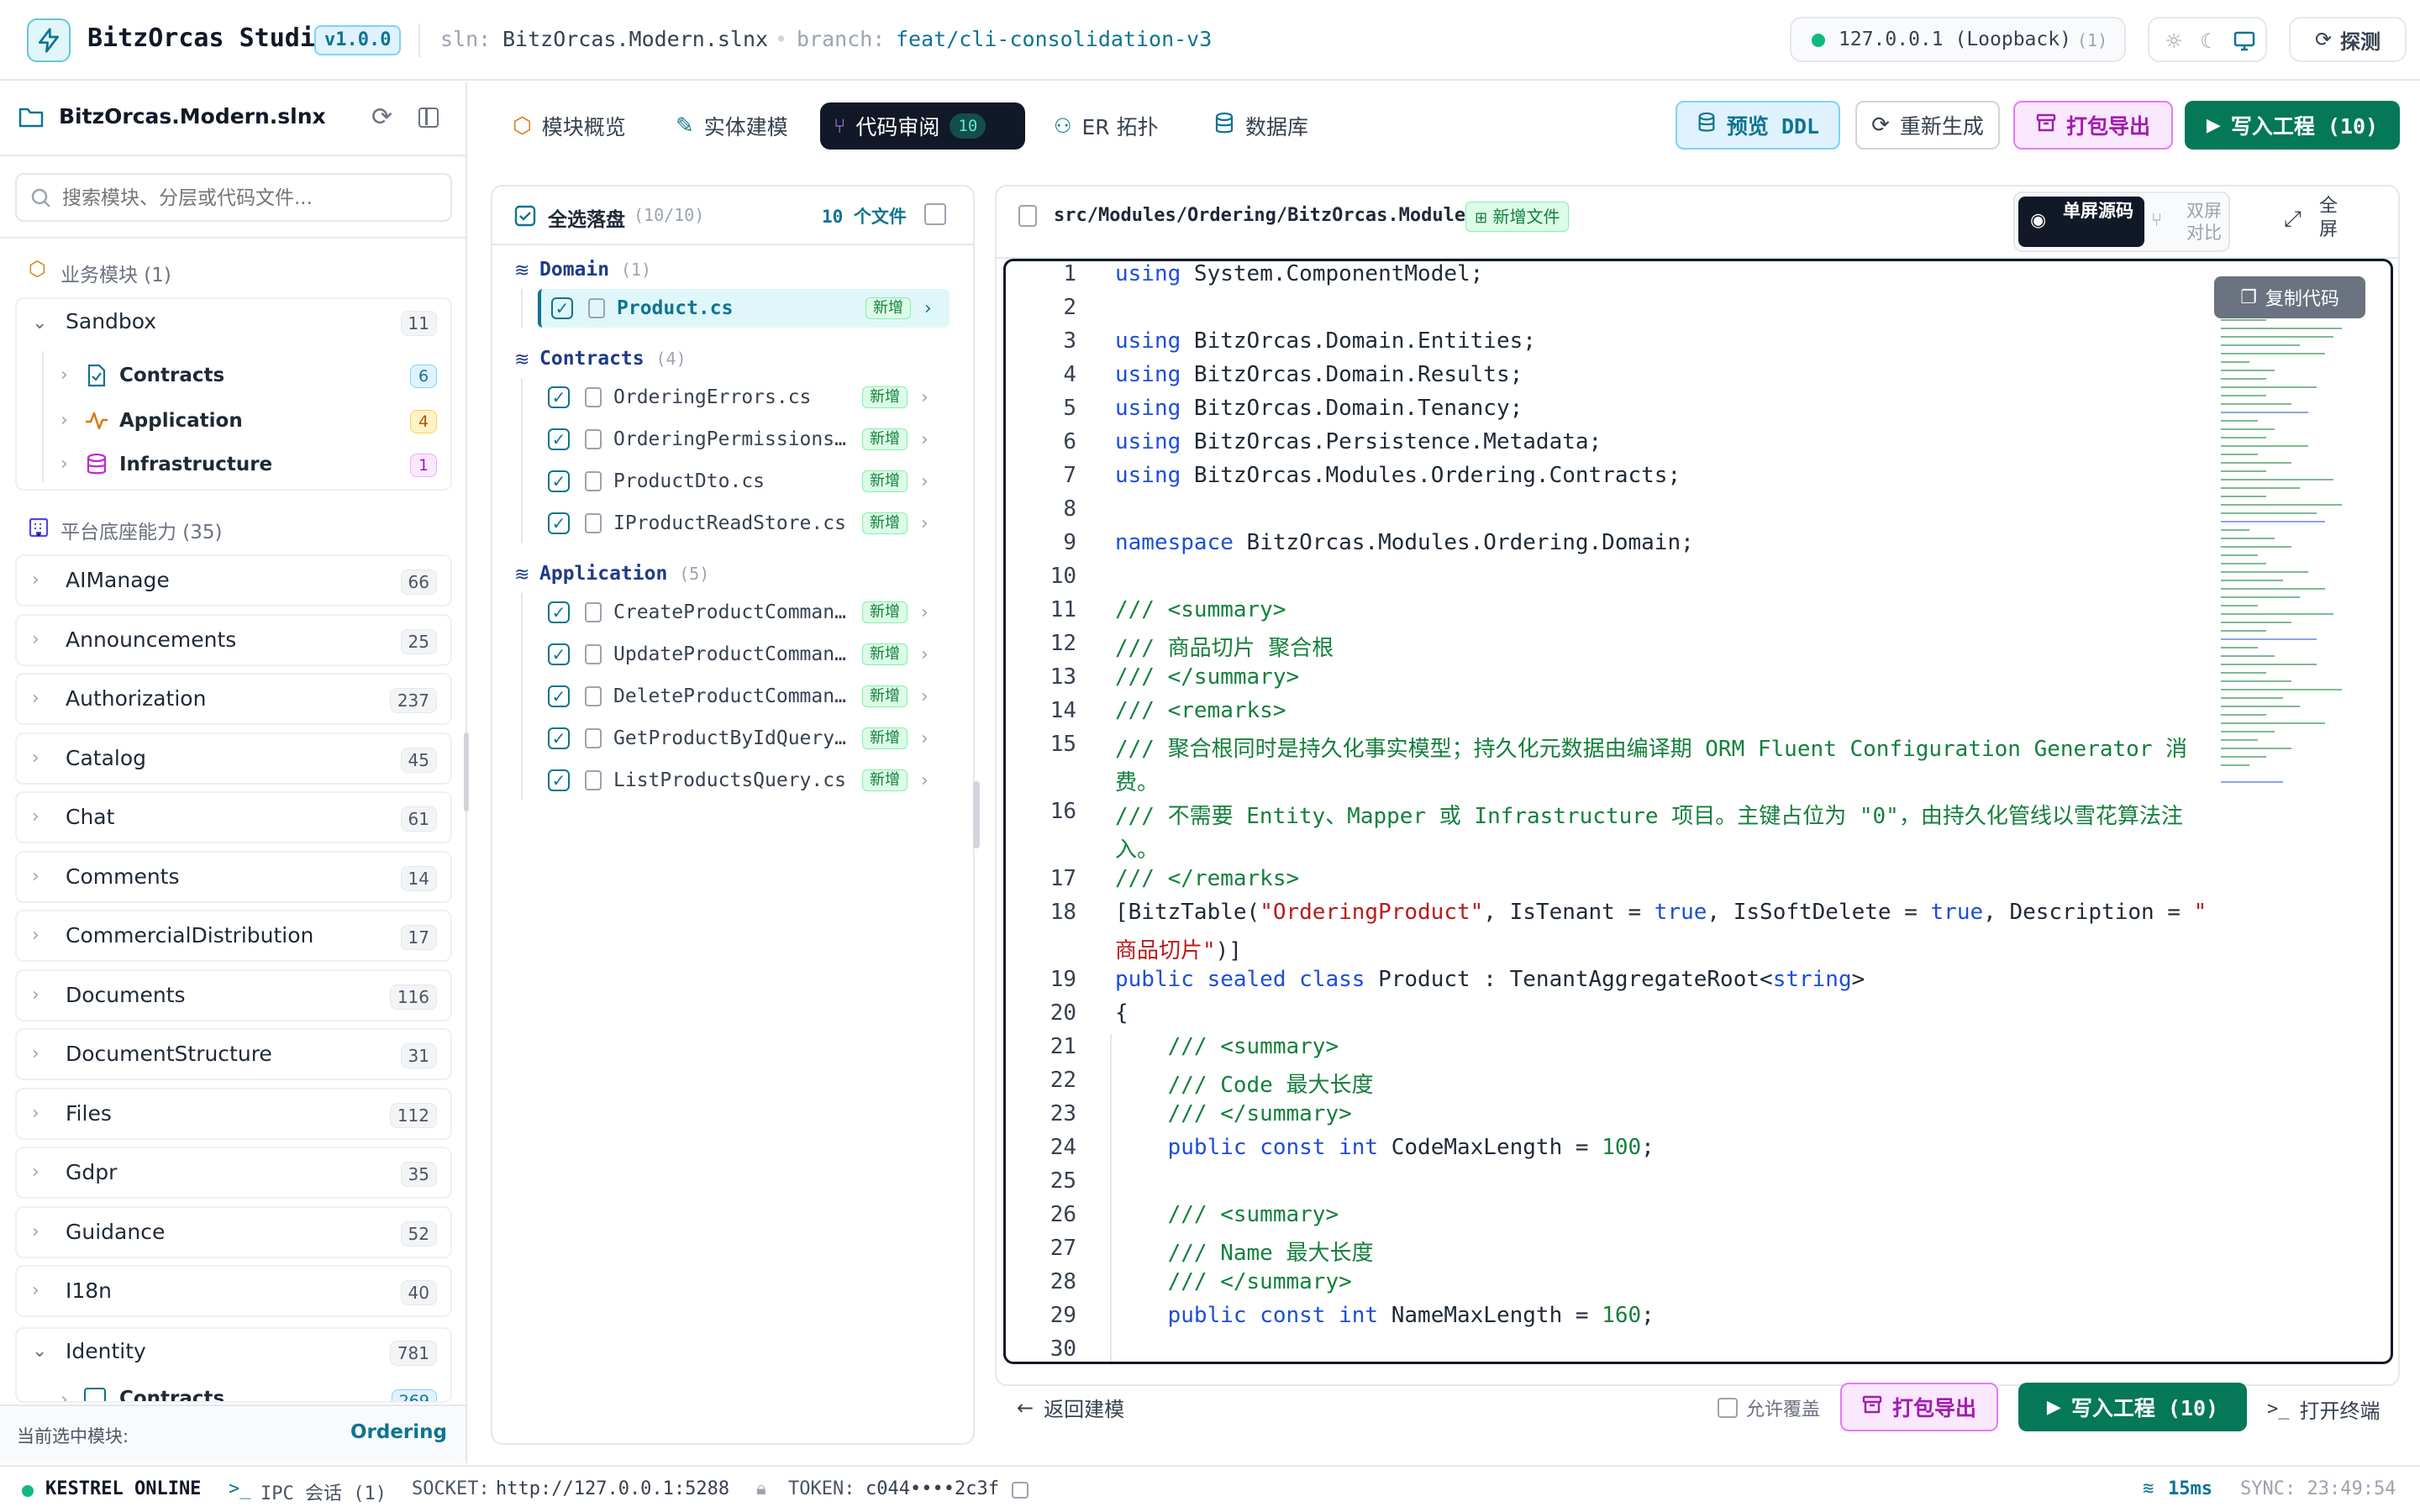 This screenshot has height=1512, width=2420. I want to click on bottom-write-project-button: ▶ 写入工程 (10), so click(2132, 1407).